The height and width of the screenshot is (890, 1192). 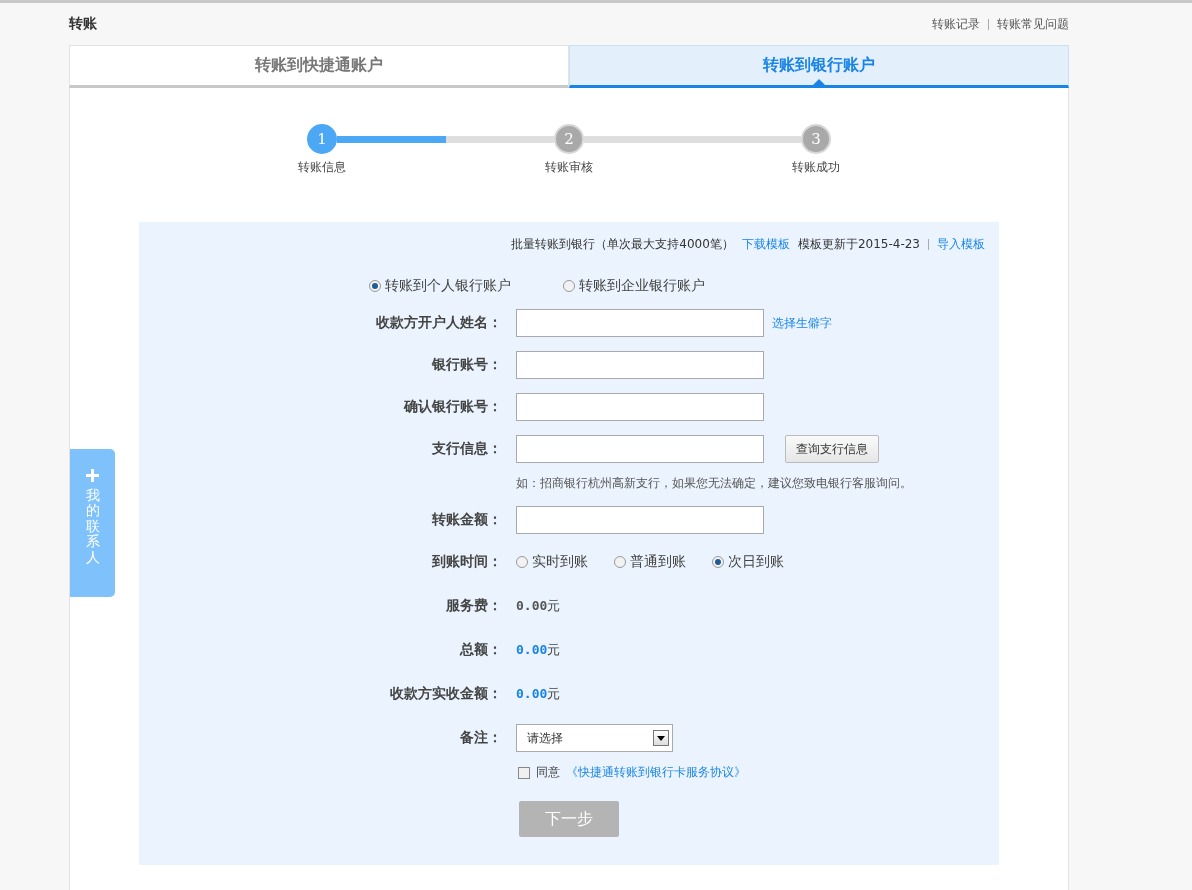 What do you see at coordinates (765, 244) in the screenshot?
I see `download-template-link: 下载模板` at bounding box center [765, 244].